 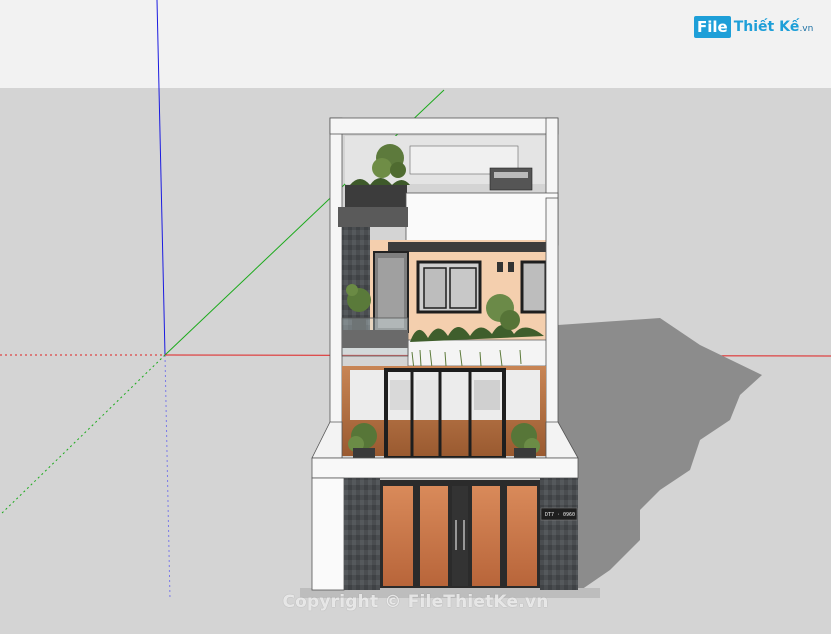 I want to click on right-wall, so click(x=552, y=328).